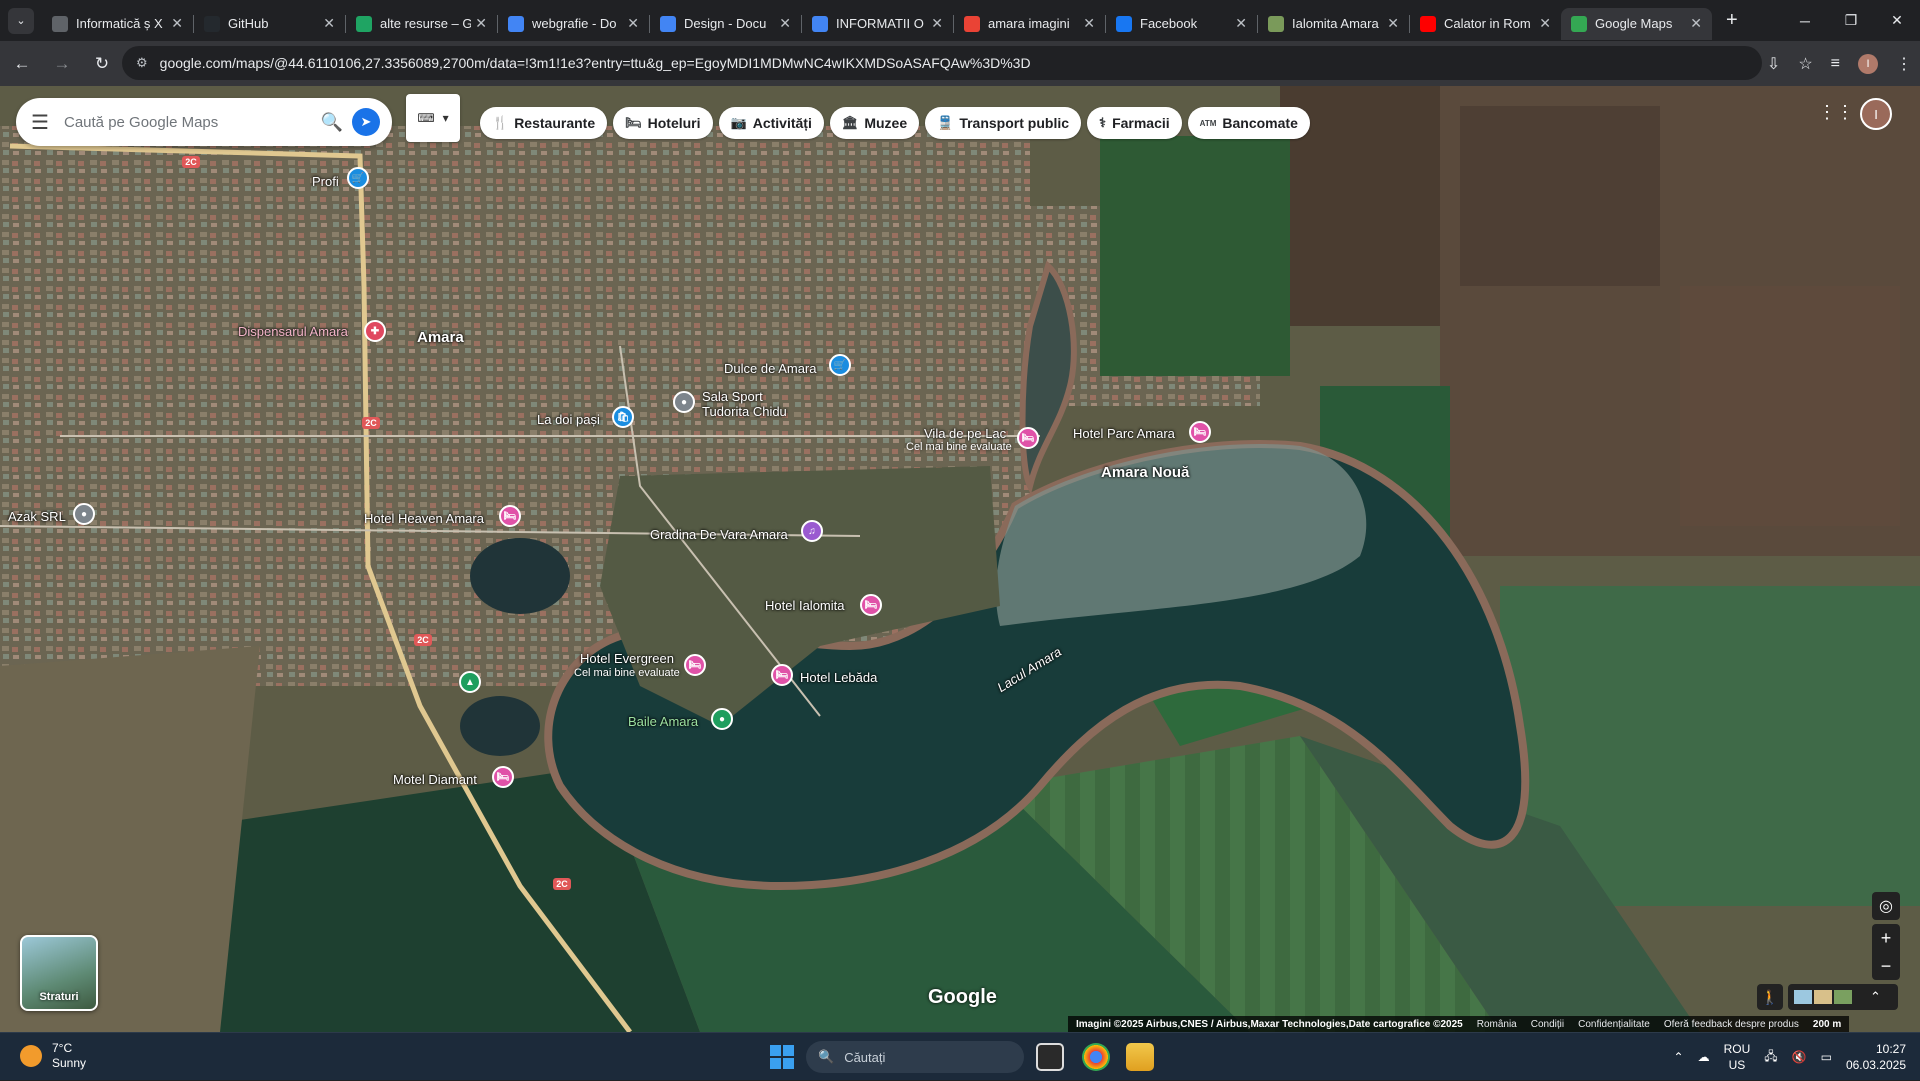 This screenshot has width=1920, height=1081. Describe the element at coordinates (1875, 997) in the screenshot. I see `expand-up-icon: ⌃` at that location.